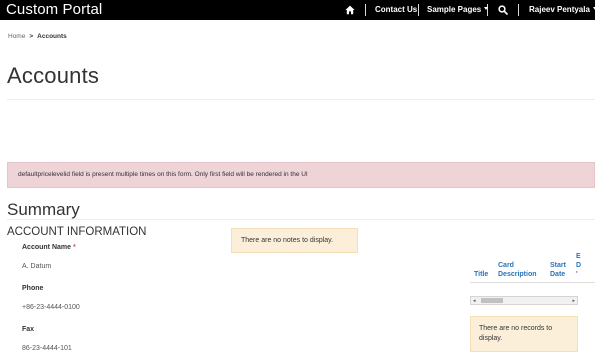  What do you see at coordinates (301, 219) in the screenshot?
I see `summary-divider` at bounding box center [301, 219].